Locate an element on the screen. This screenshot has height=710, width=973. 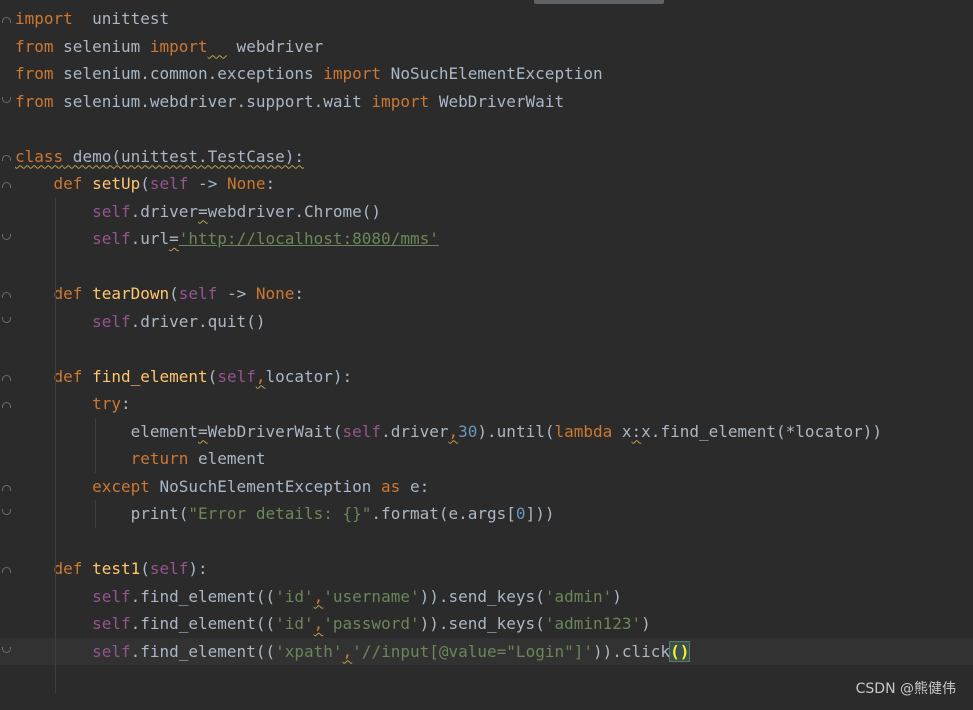
code-token: x.find_element(*locator)) is located at coordinates (761, 431).